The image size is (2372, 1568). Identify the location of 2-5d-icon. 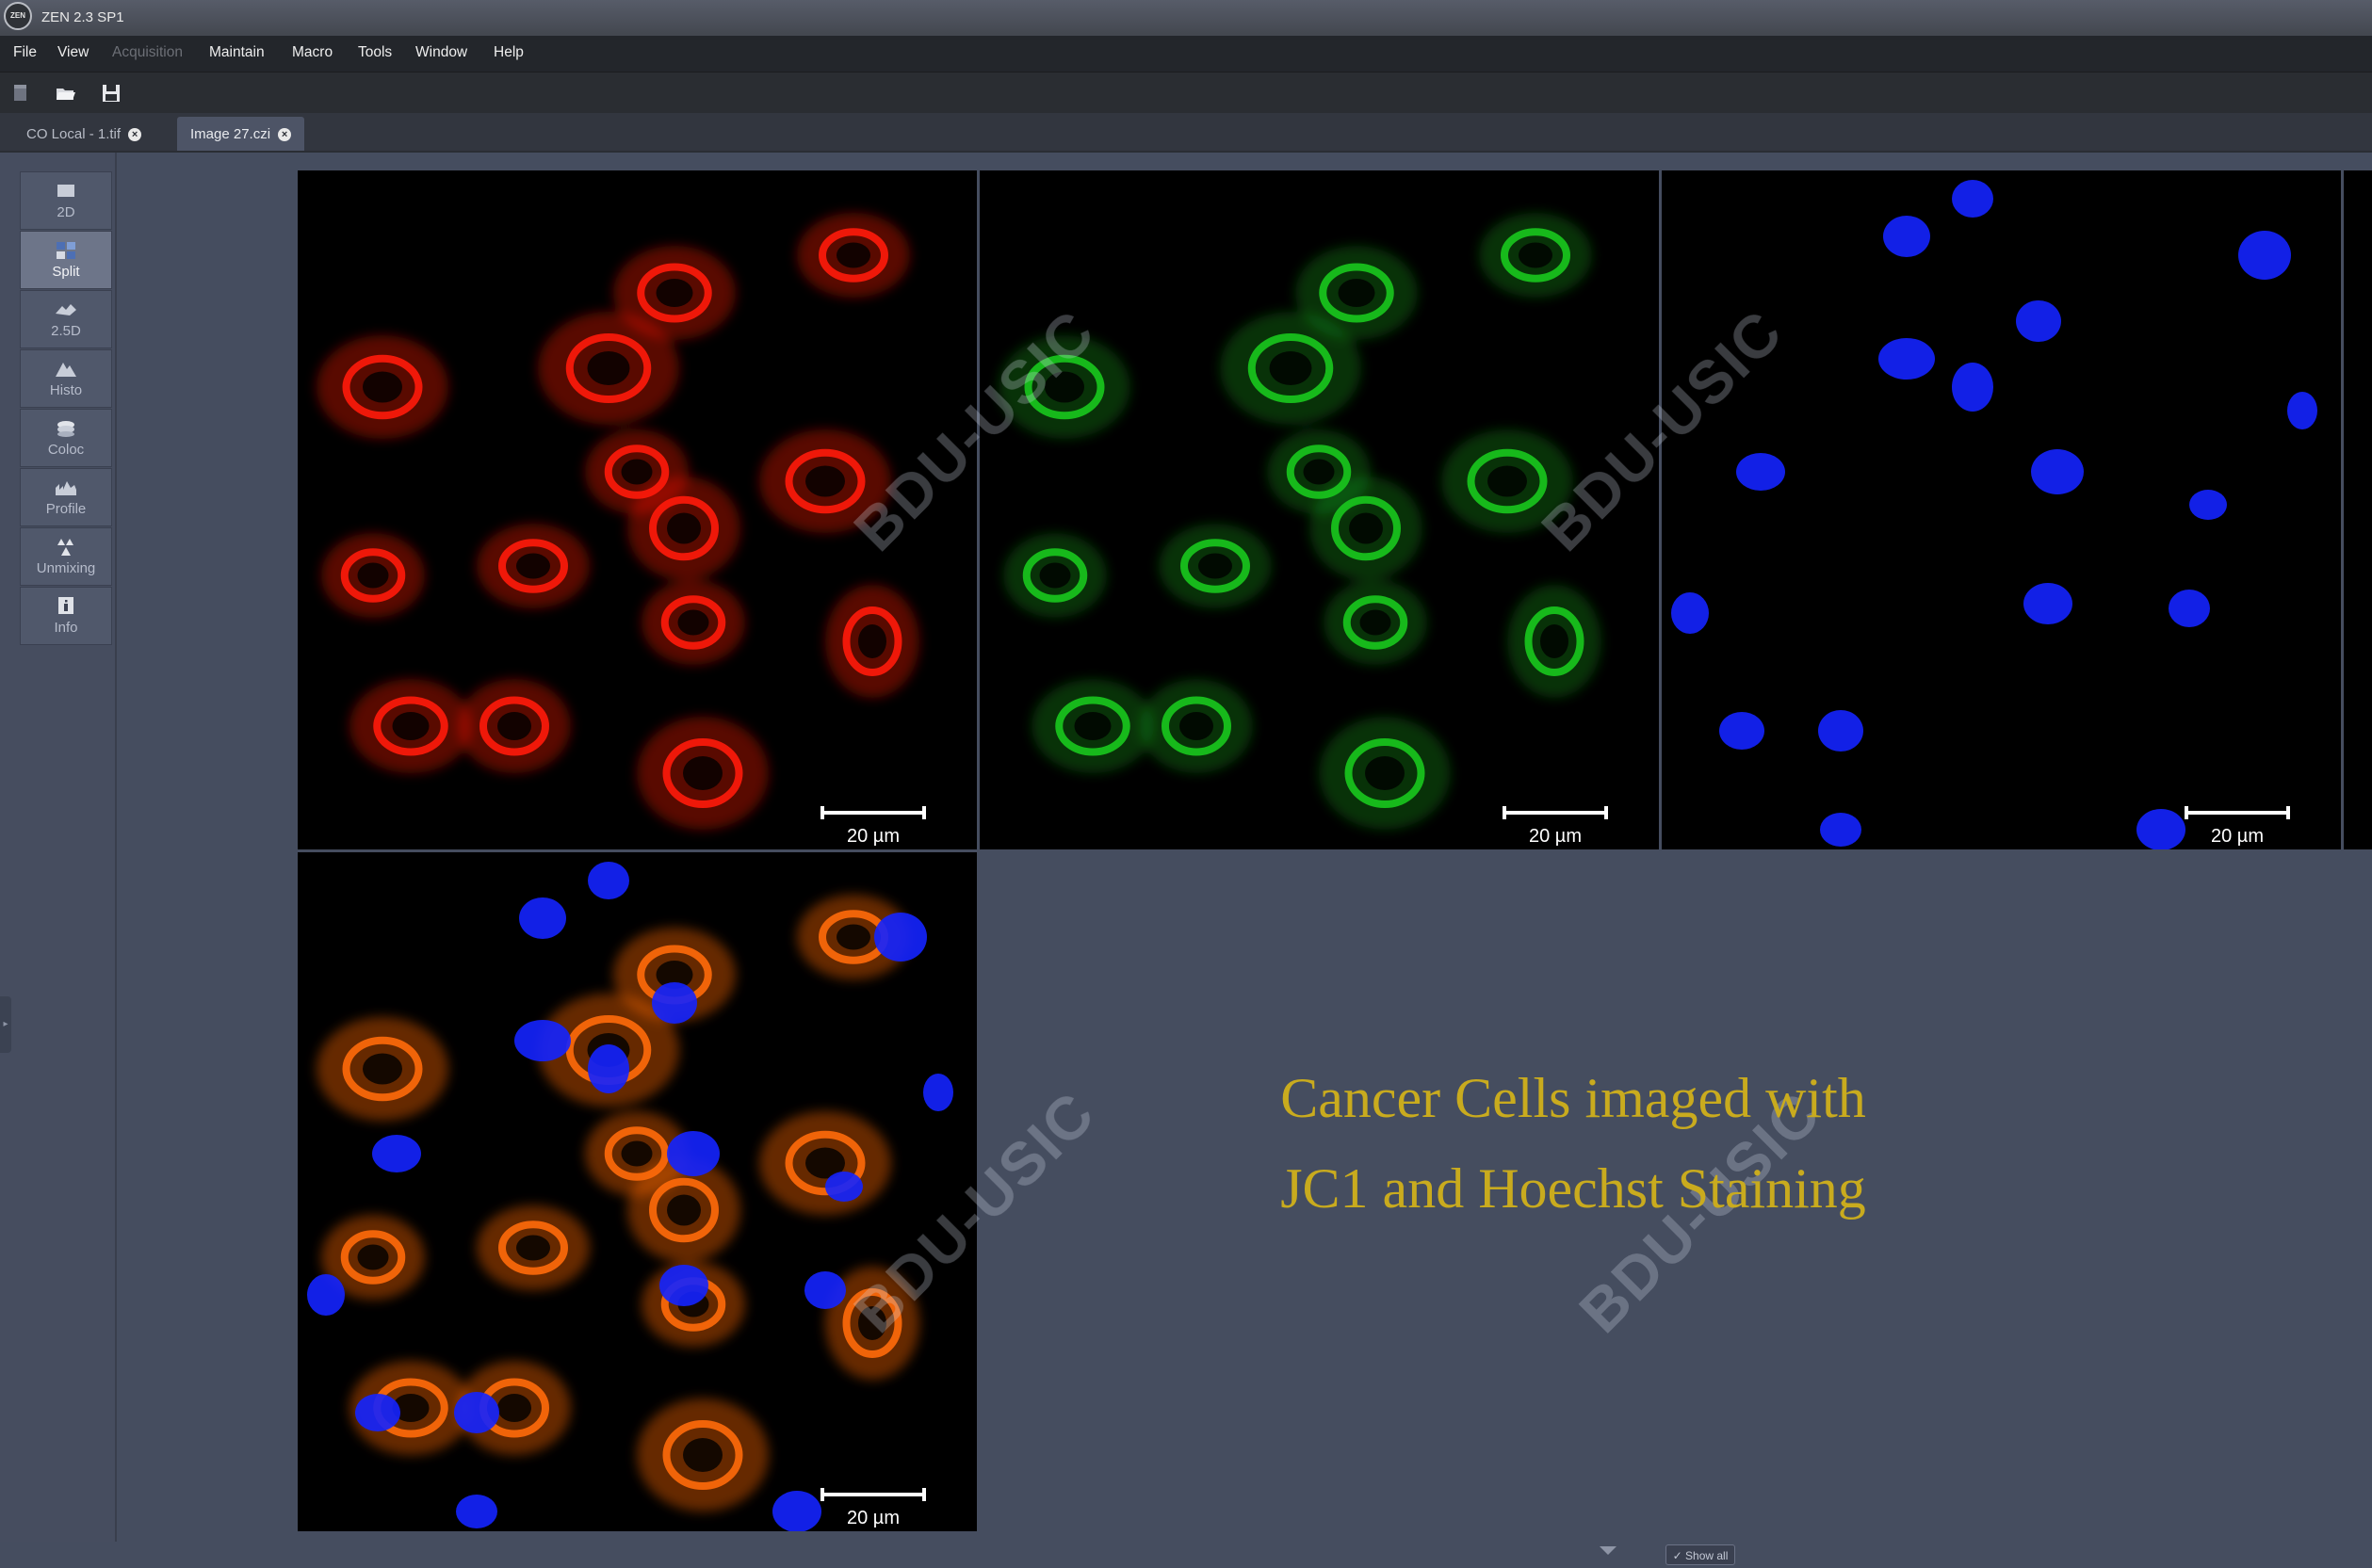
(66, 309).